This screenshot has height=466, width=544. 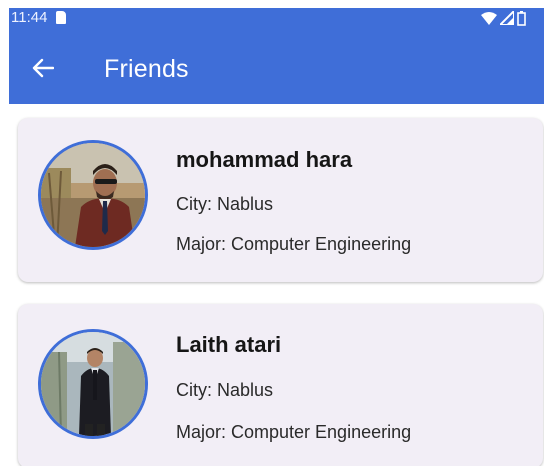 I want to click on back-button, so click(x=43, y=68).